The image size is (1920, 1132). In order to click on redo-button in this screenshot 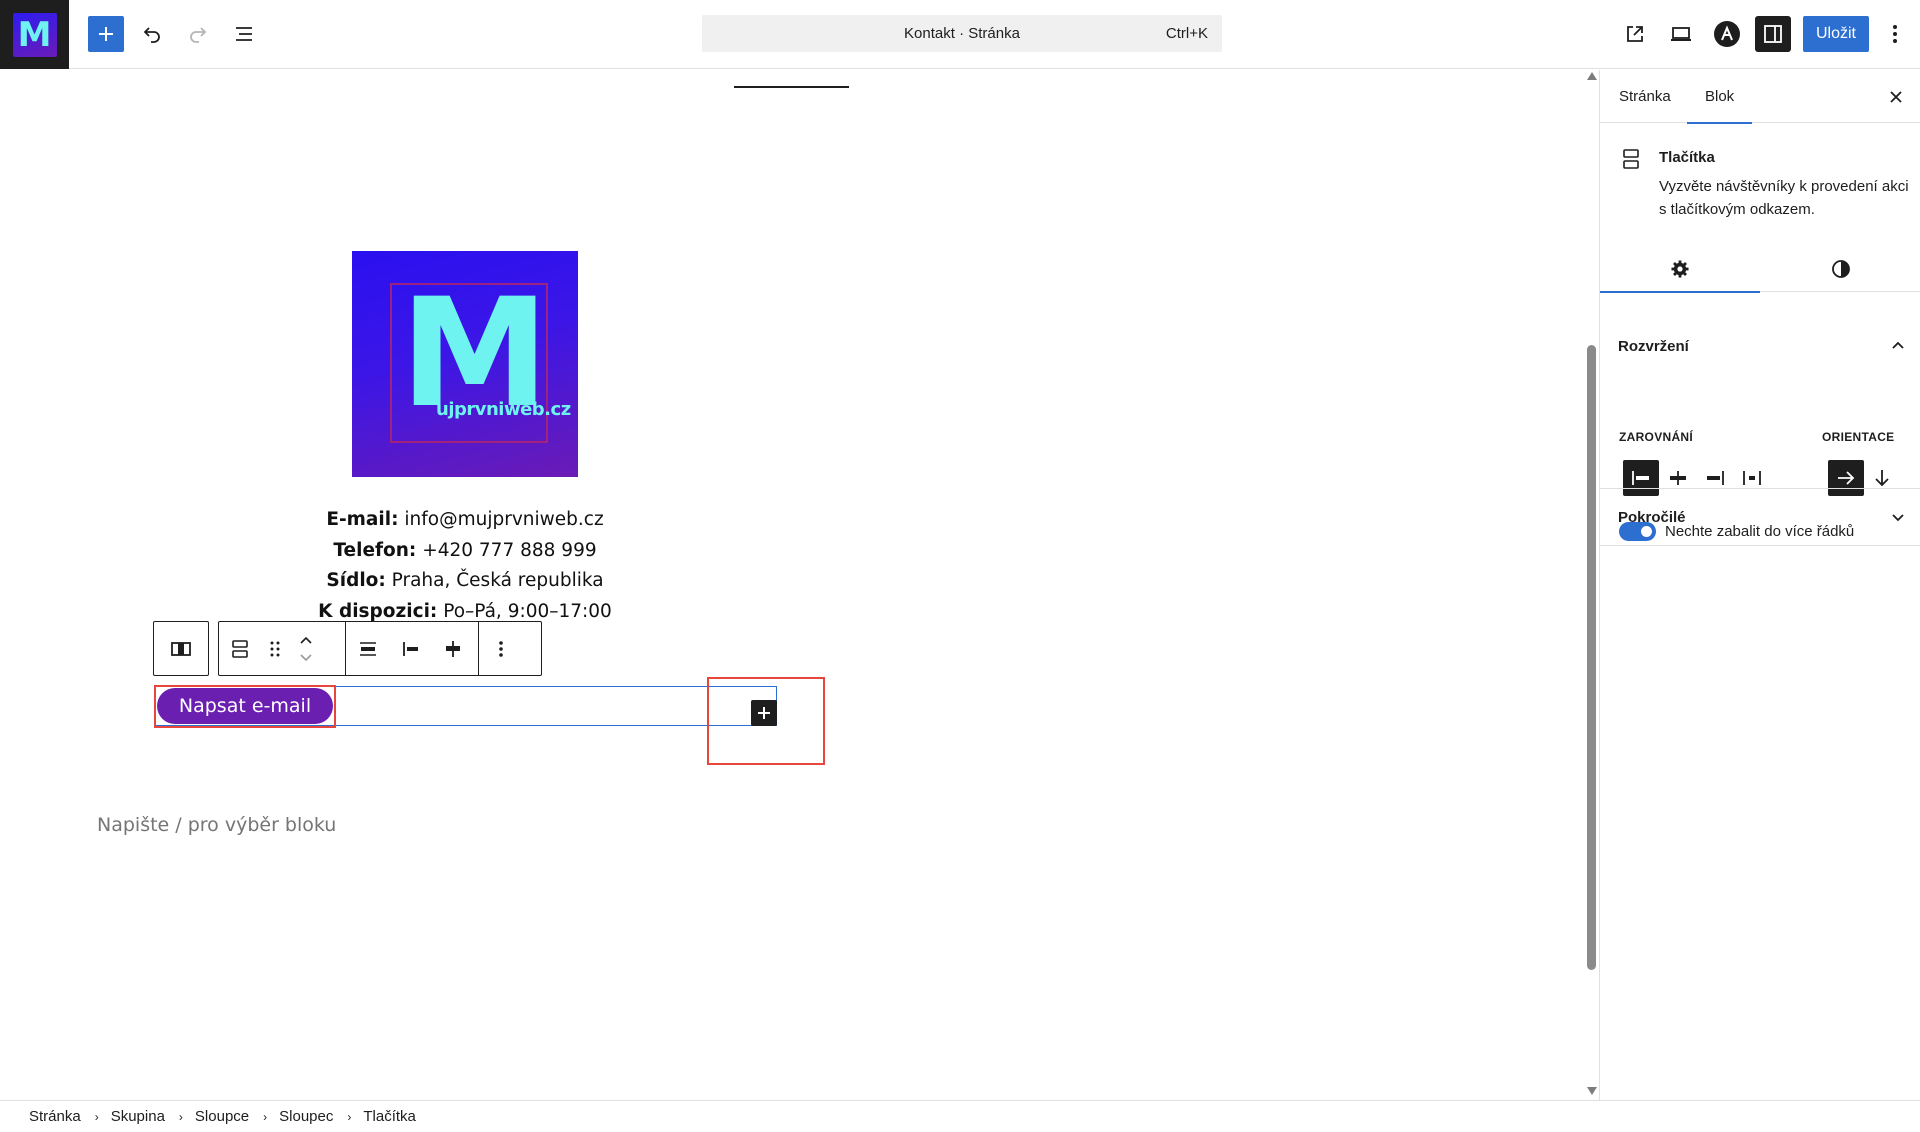, I will do `click(198, 34)`.